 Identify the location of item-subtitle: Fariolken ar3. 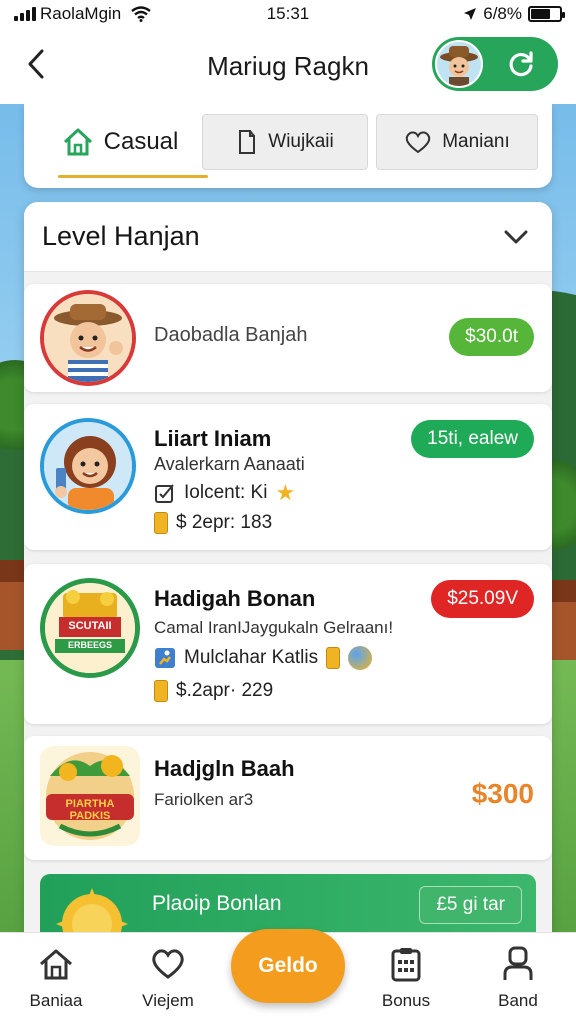
(204, 799).